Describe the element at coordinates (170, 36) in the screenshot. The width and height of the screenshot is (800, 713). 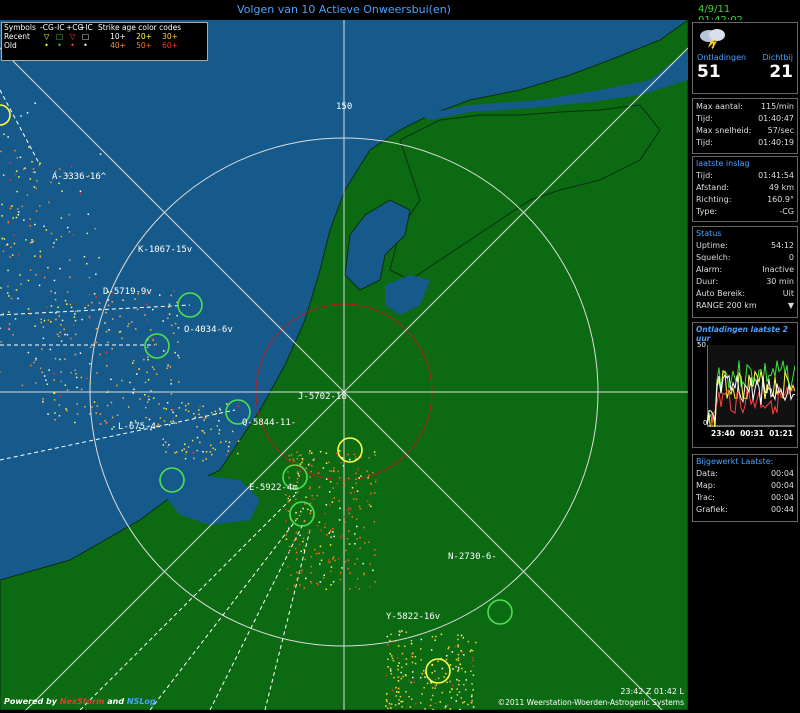
I see `legend-code-30: 30+` at that location.